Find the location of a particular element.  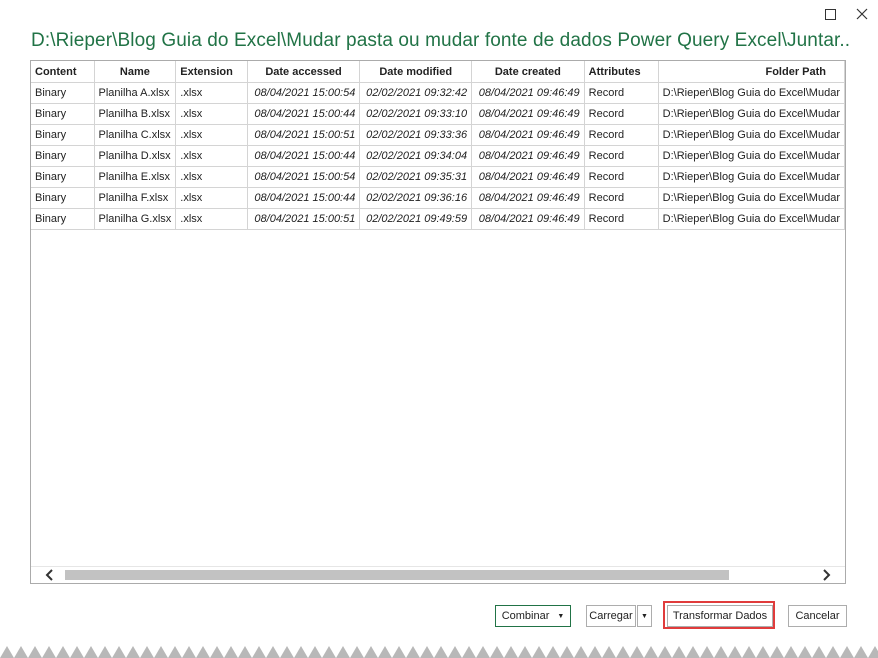

transformar-dados-button: Transformar Dados is located at coordinates (720, 616).